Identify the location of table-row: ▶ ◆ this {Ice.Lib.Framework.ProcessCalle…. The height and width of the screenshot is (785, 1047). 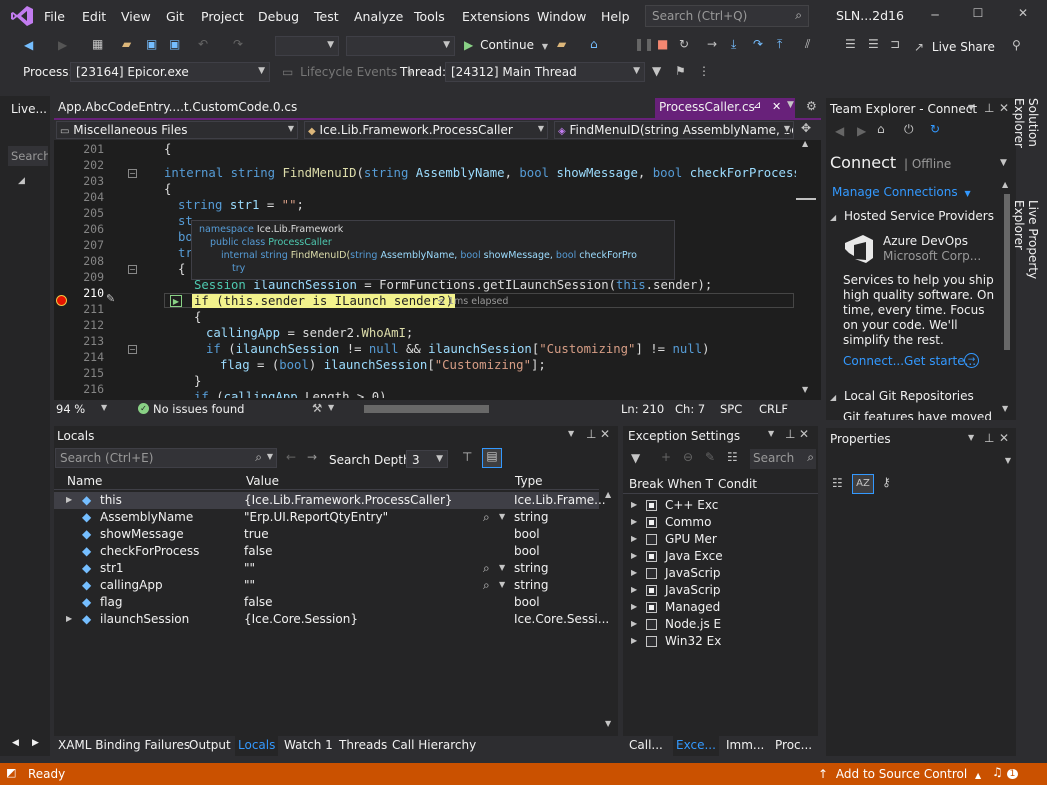
(330, 500).